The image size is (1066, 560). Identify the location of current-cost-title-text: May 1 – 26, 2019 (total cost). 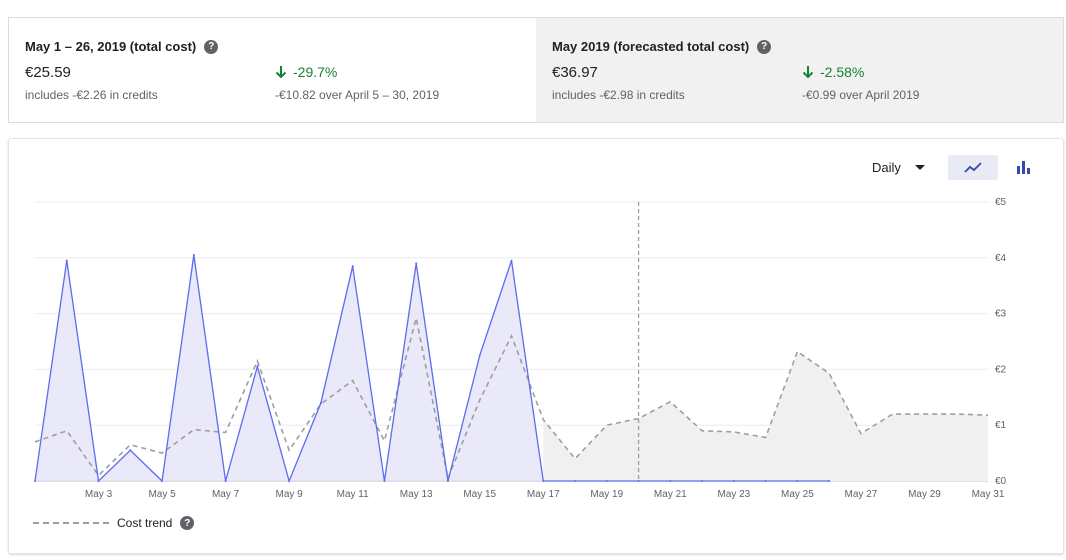
(111, 46).